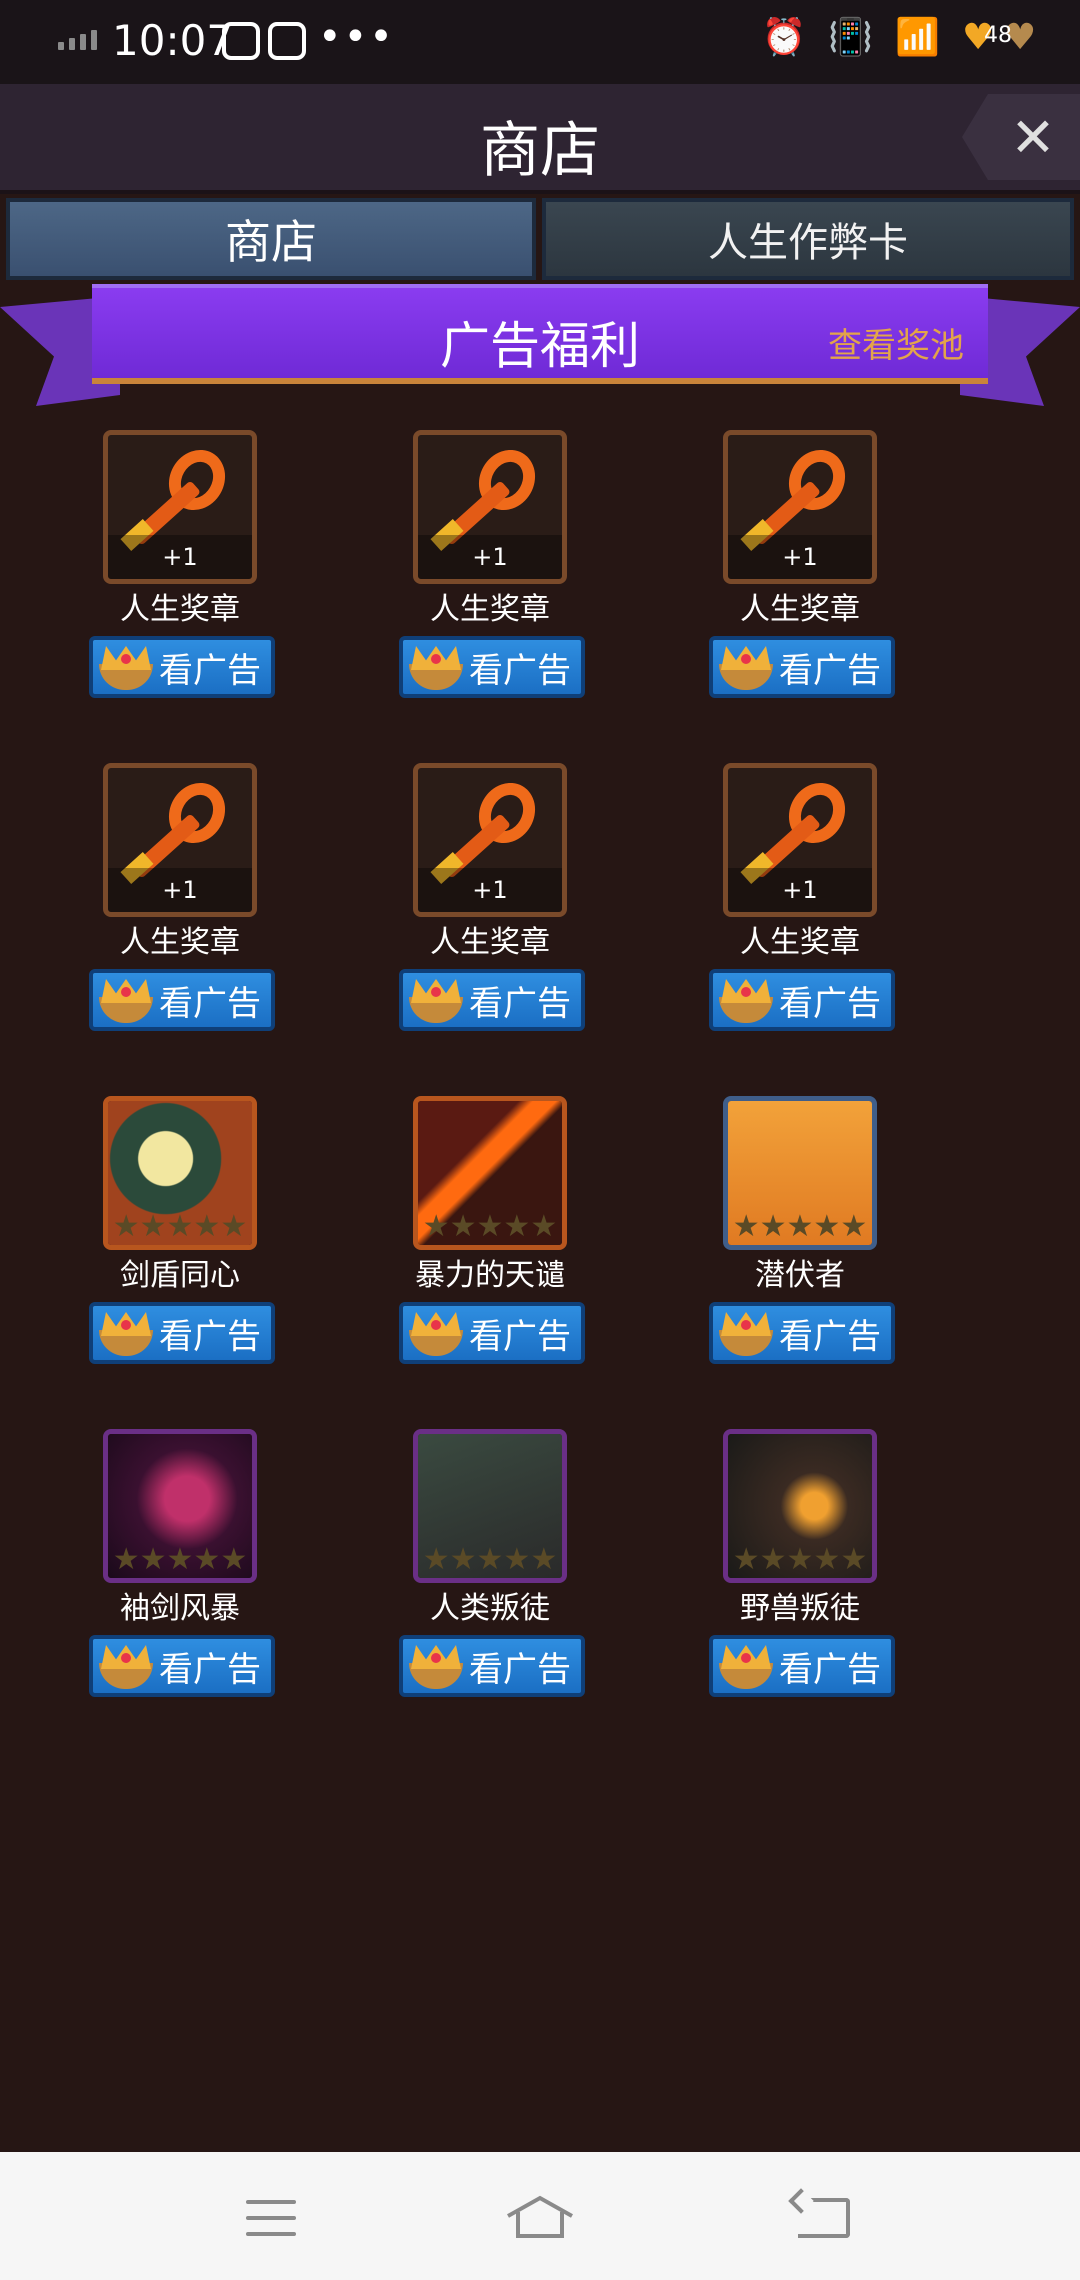 This screenshot has width=1080, height=2280. I want to click on close-icon: ✕, so click(1033, 137).